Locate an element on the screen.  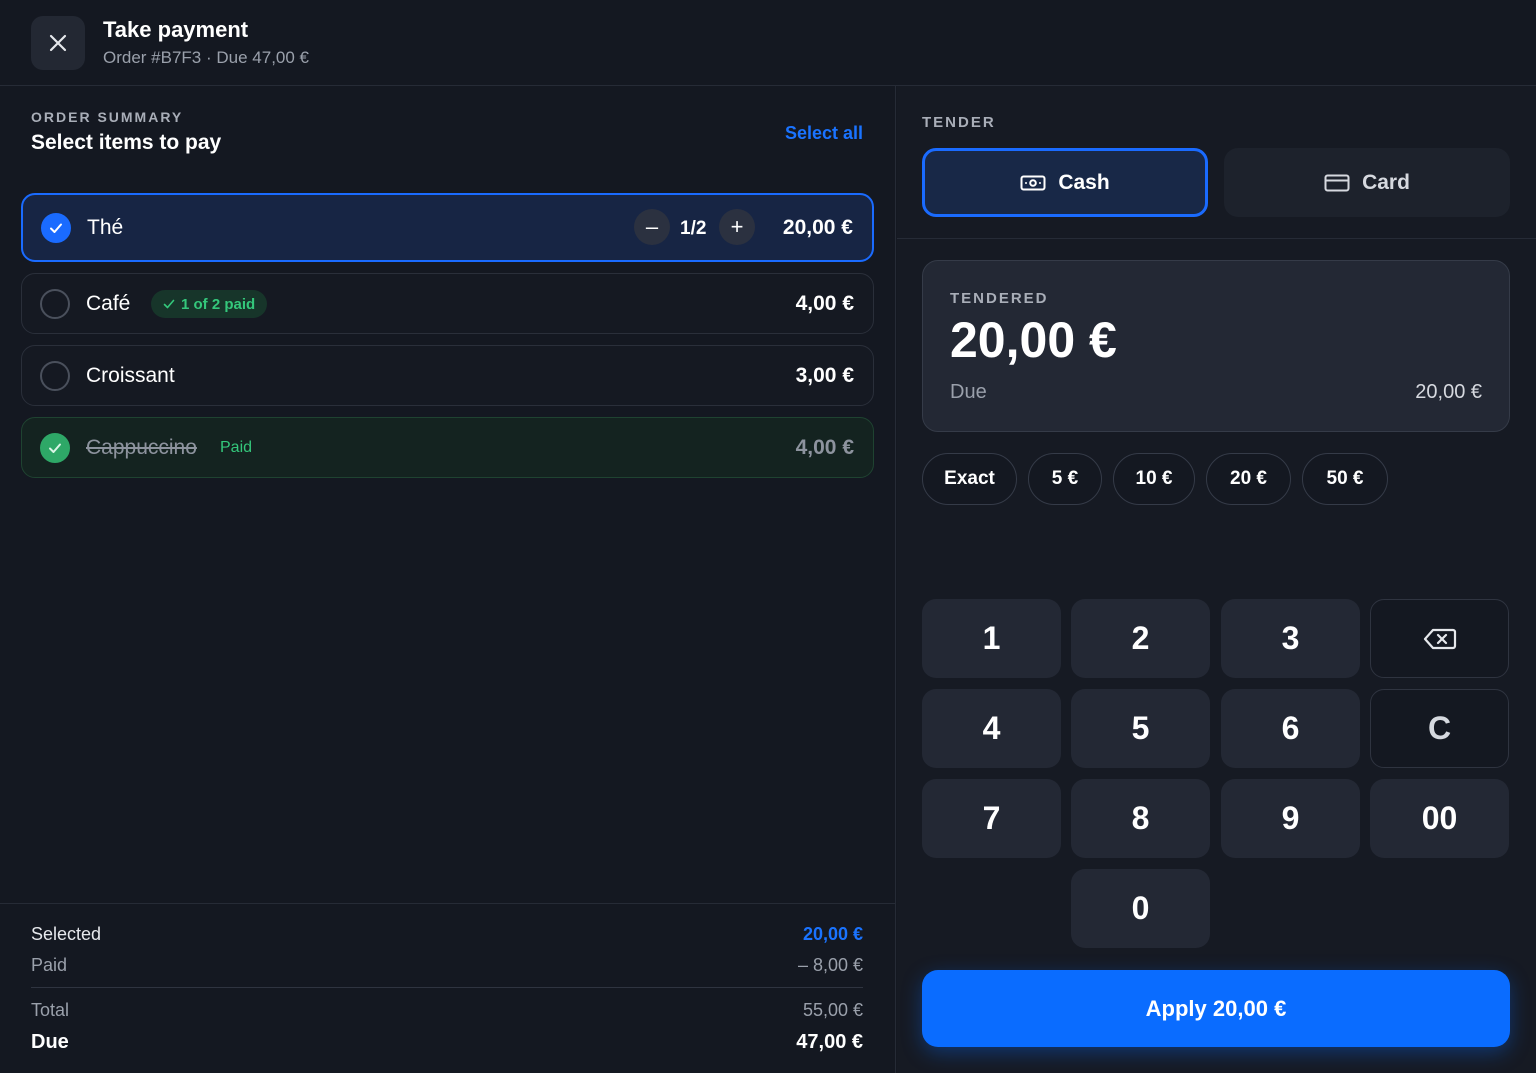
quick-amount-5: 5 € is located at coordinates (1065, 479).